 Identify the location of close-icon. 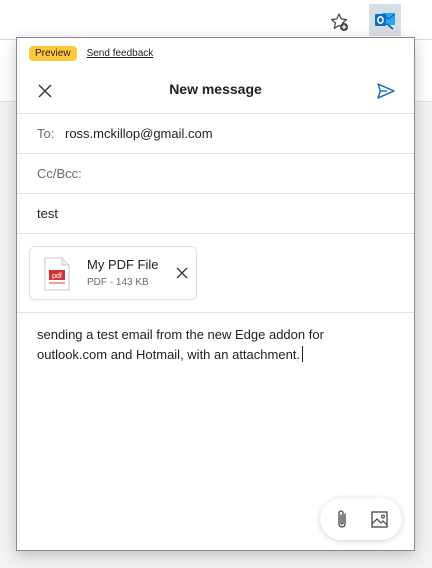
(182, 273).